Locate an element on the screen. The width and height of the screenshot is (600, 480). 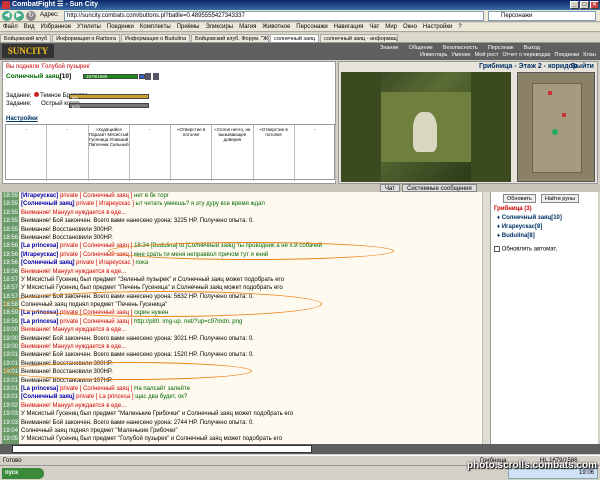
player-entry: ♦ Budulina[8] is located at coordinates (529, 236).